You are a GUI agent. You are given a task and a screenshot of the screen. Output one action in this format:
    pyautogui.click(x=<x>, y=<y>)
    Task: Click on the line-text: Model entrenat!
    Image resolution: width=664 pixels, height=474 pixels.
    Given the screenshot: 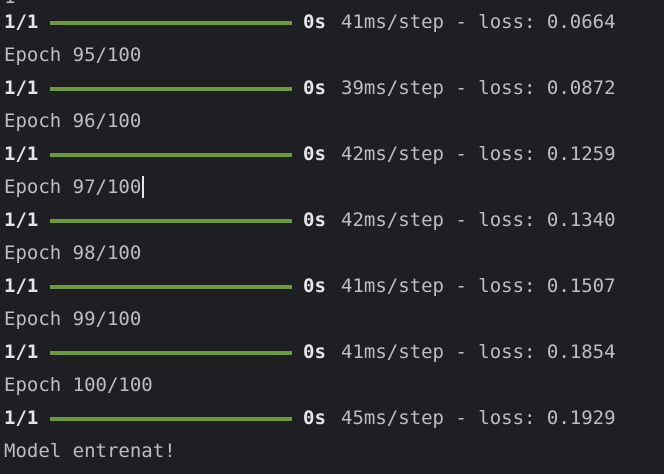 What is the action you would take?
    pyautogui.click(x=90, y=451)
    